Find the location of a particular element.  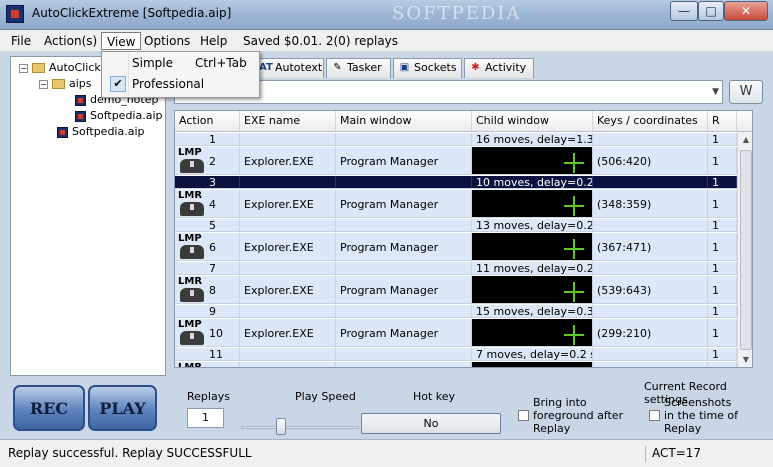

table-row: 11 7 moves, delay=0.2 sec 1 is located at coordinates (463, 354).